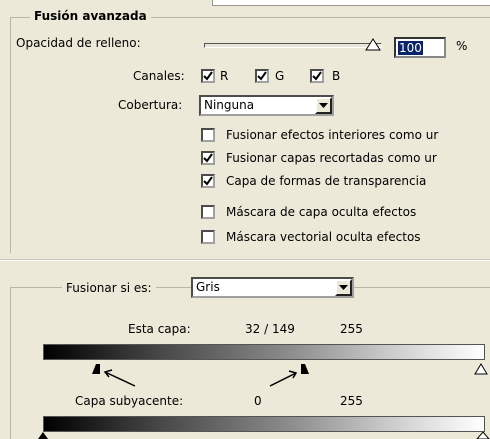  I want to click on underlying-high-value: 255, so click(351, 401).